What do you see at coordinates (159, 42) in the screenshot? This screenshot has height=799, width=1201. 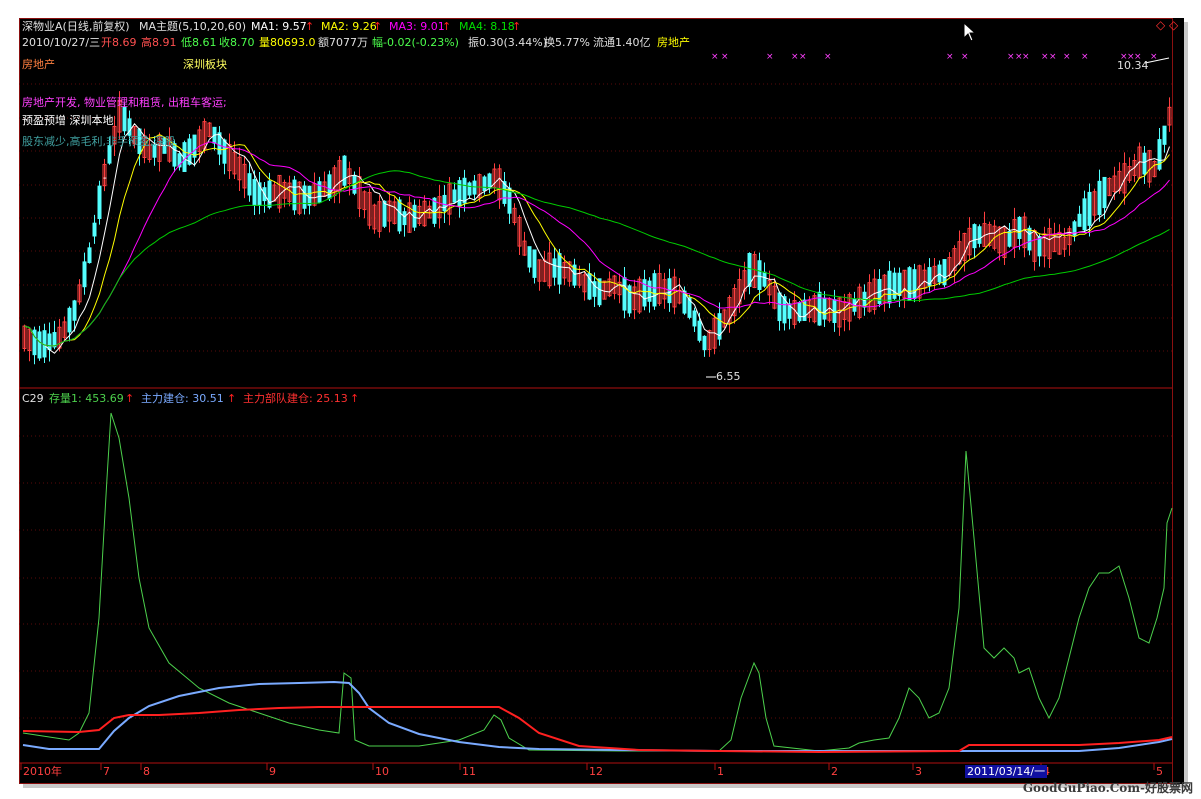 I see `high-price: 高8.91` at bounding box center [159, 42].